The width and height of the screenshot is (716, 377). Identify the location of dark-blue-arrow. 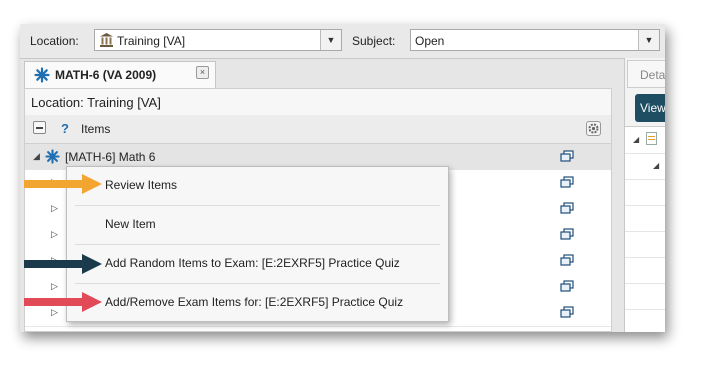
(63, 264).